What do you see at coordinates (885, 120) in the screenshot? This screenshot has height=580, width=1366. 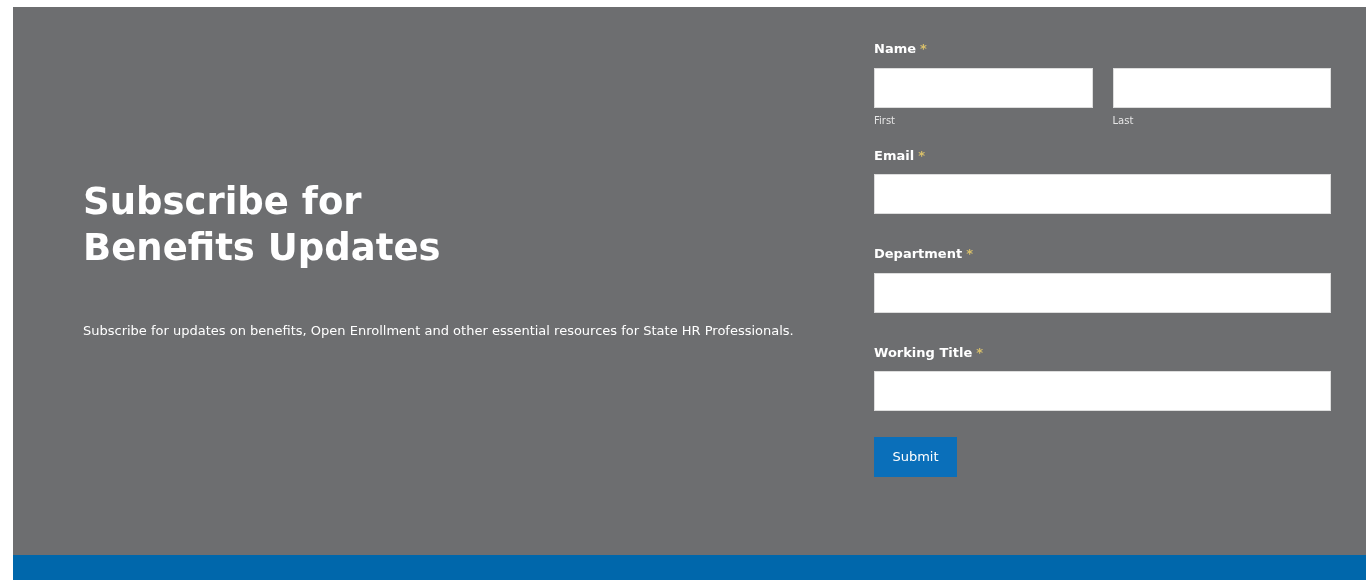 I see `sublabel: First` at bounding box center [885, 120].